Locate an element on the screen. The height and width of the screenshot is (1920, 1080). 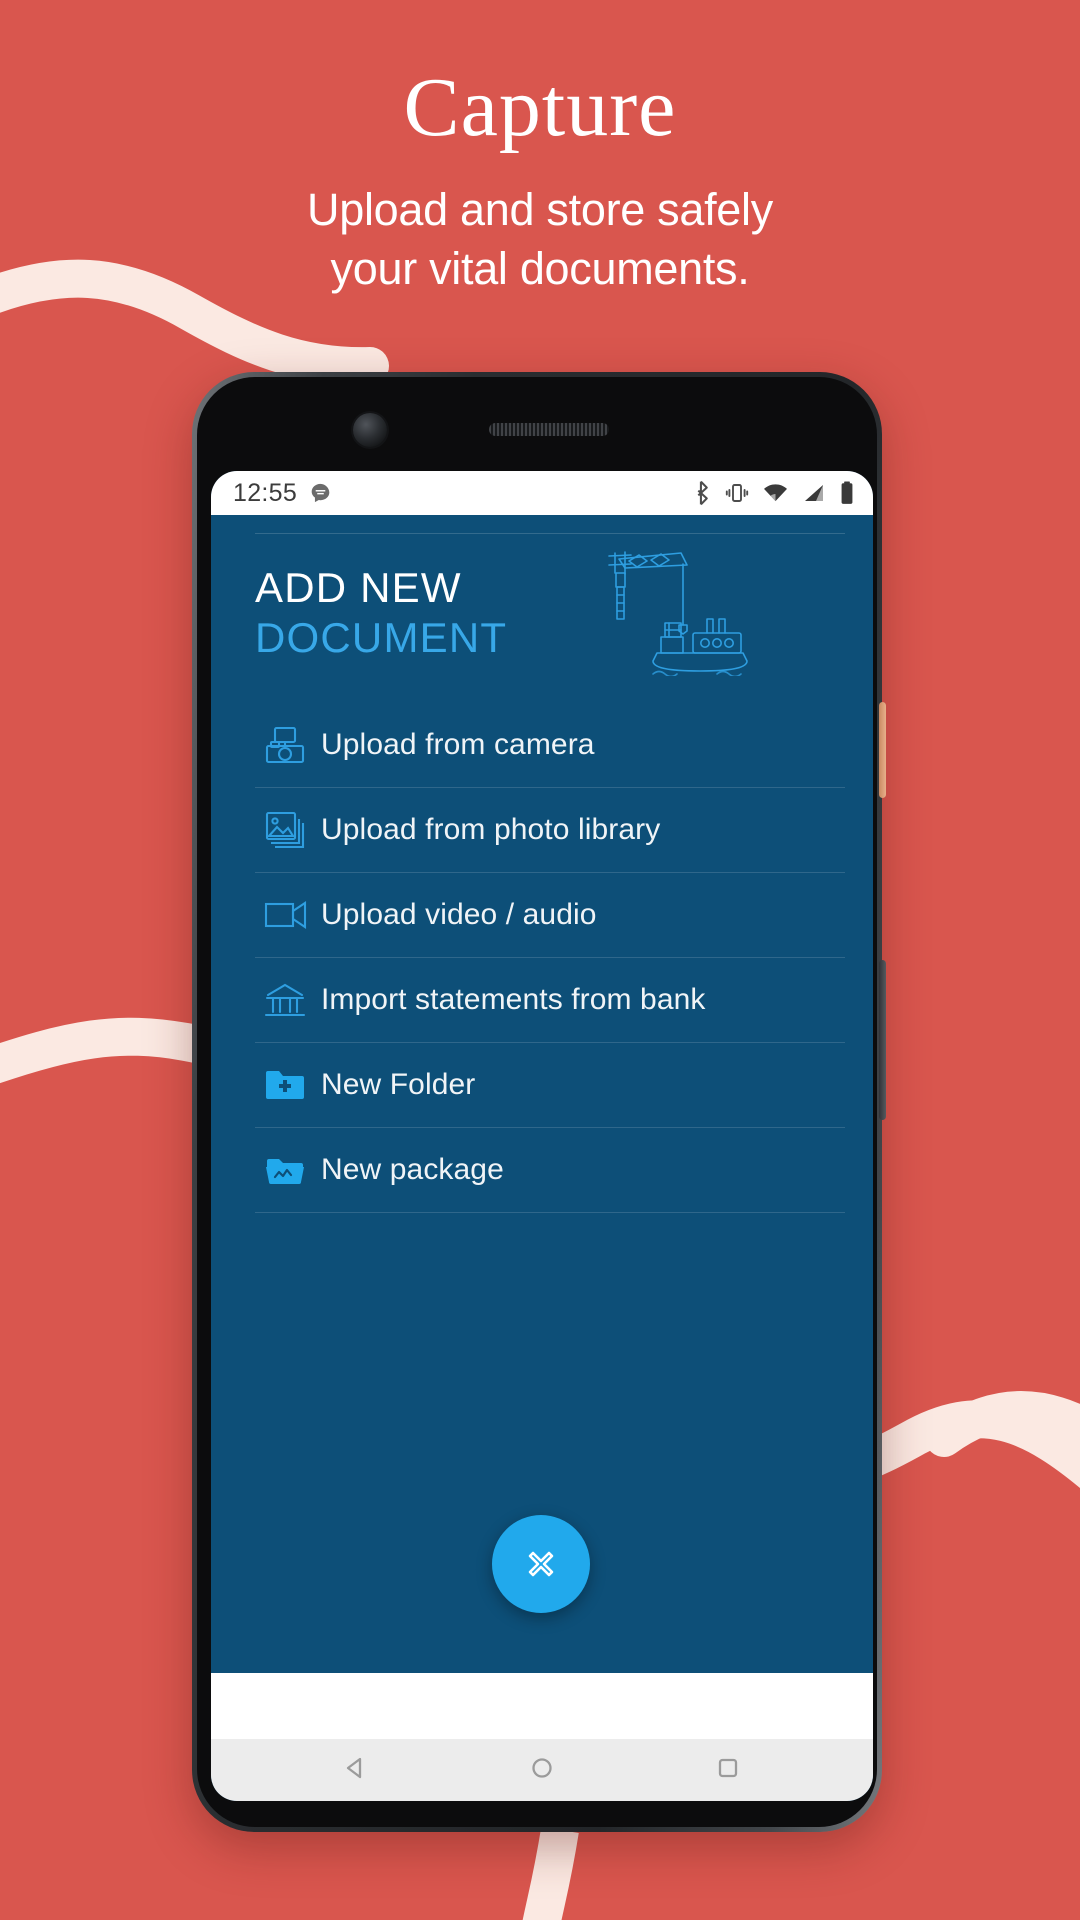
close-sheet-button is located at coordinates (541, 1564).